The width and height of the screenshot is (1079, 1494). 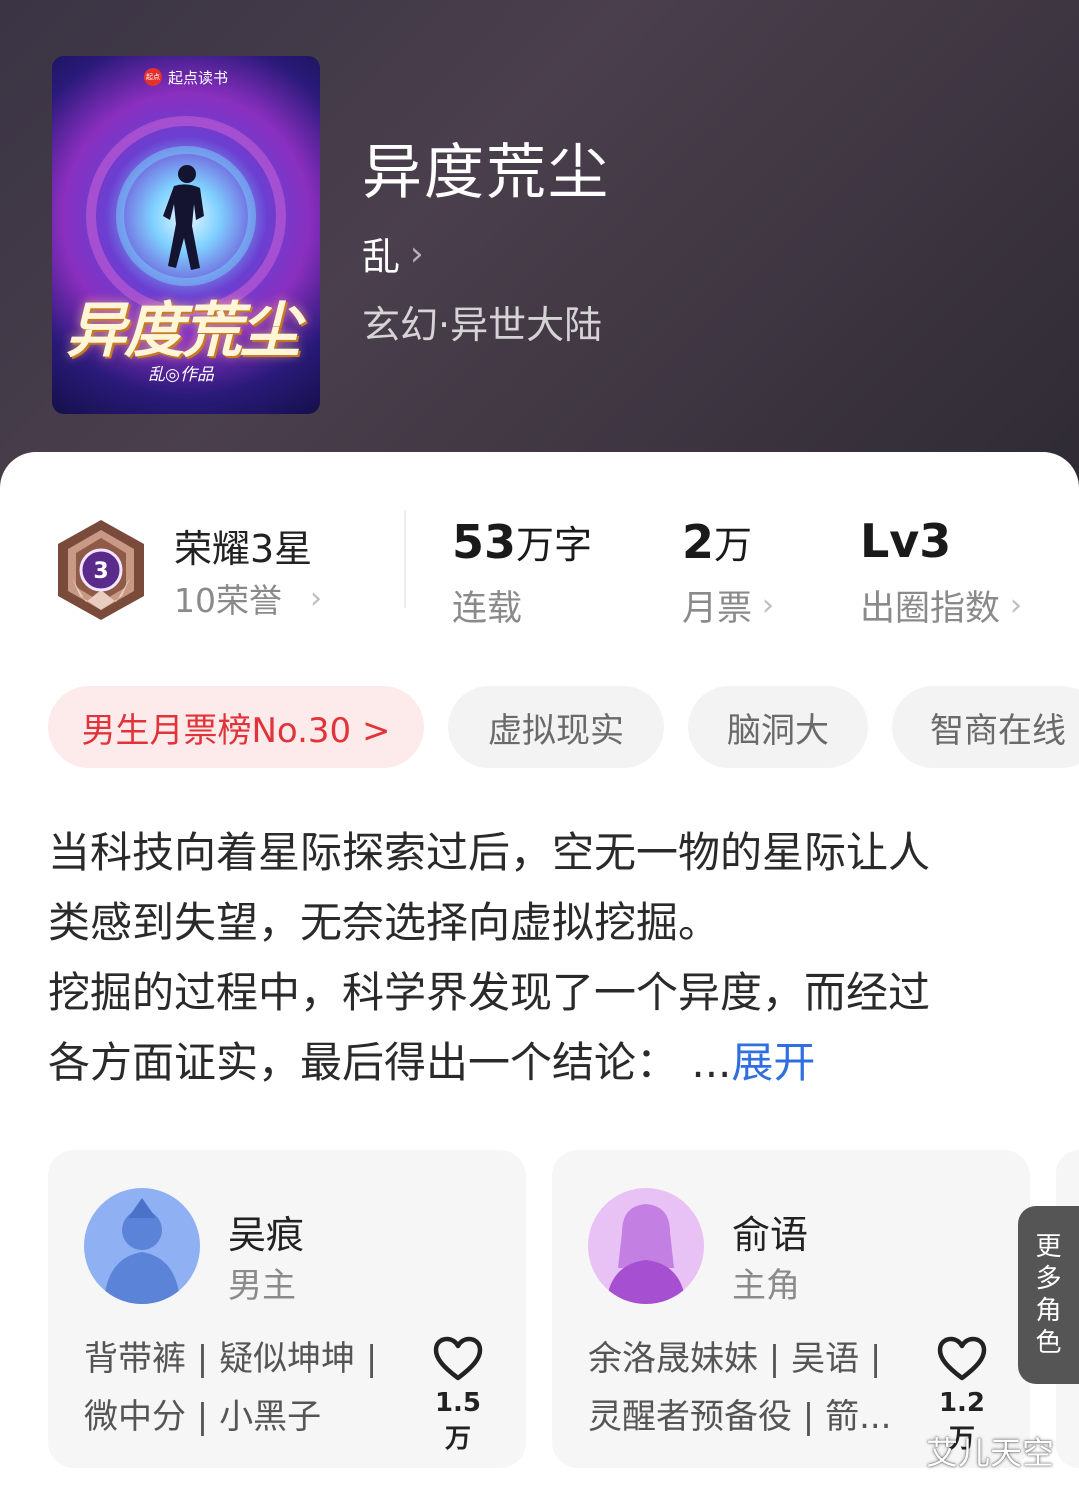 I want to click on popularity-index-value: Lv3, so click(x=906, y=541).